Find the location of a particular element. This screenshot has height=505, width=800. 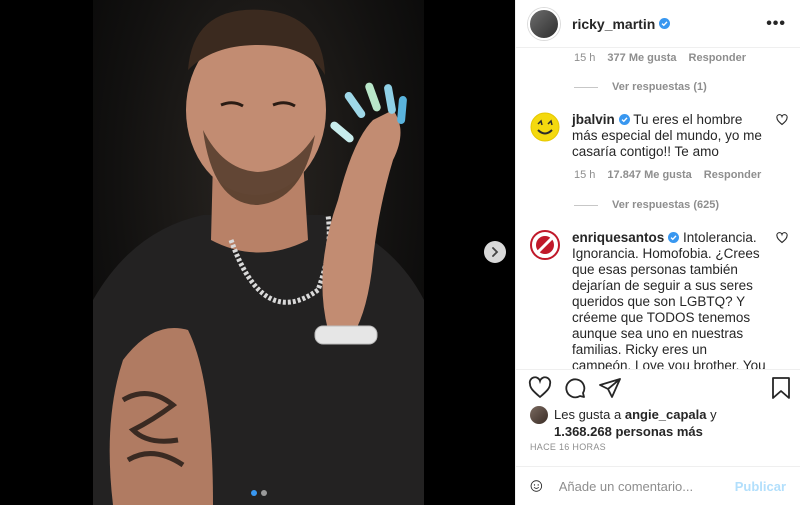

author-username: ricky_martin is located at coordinates (613, 24).